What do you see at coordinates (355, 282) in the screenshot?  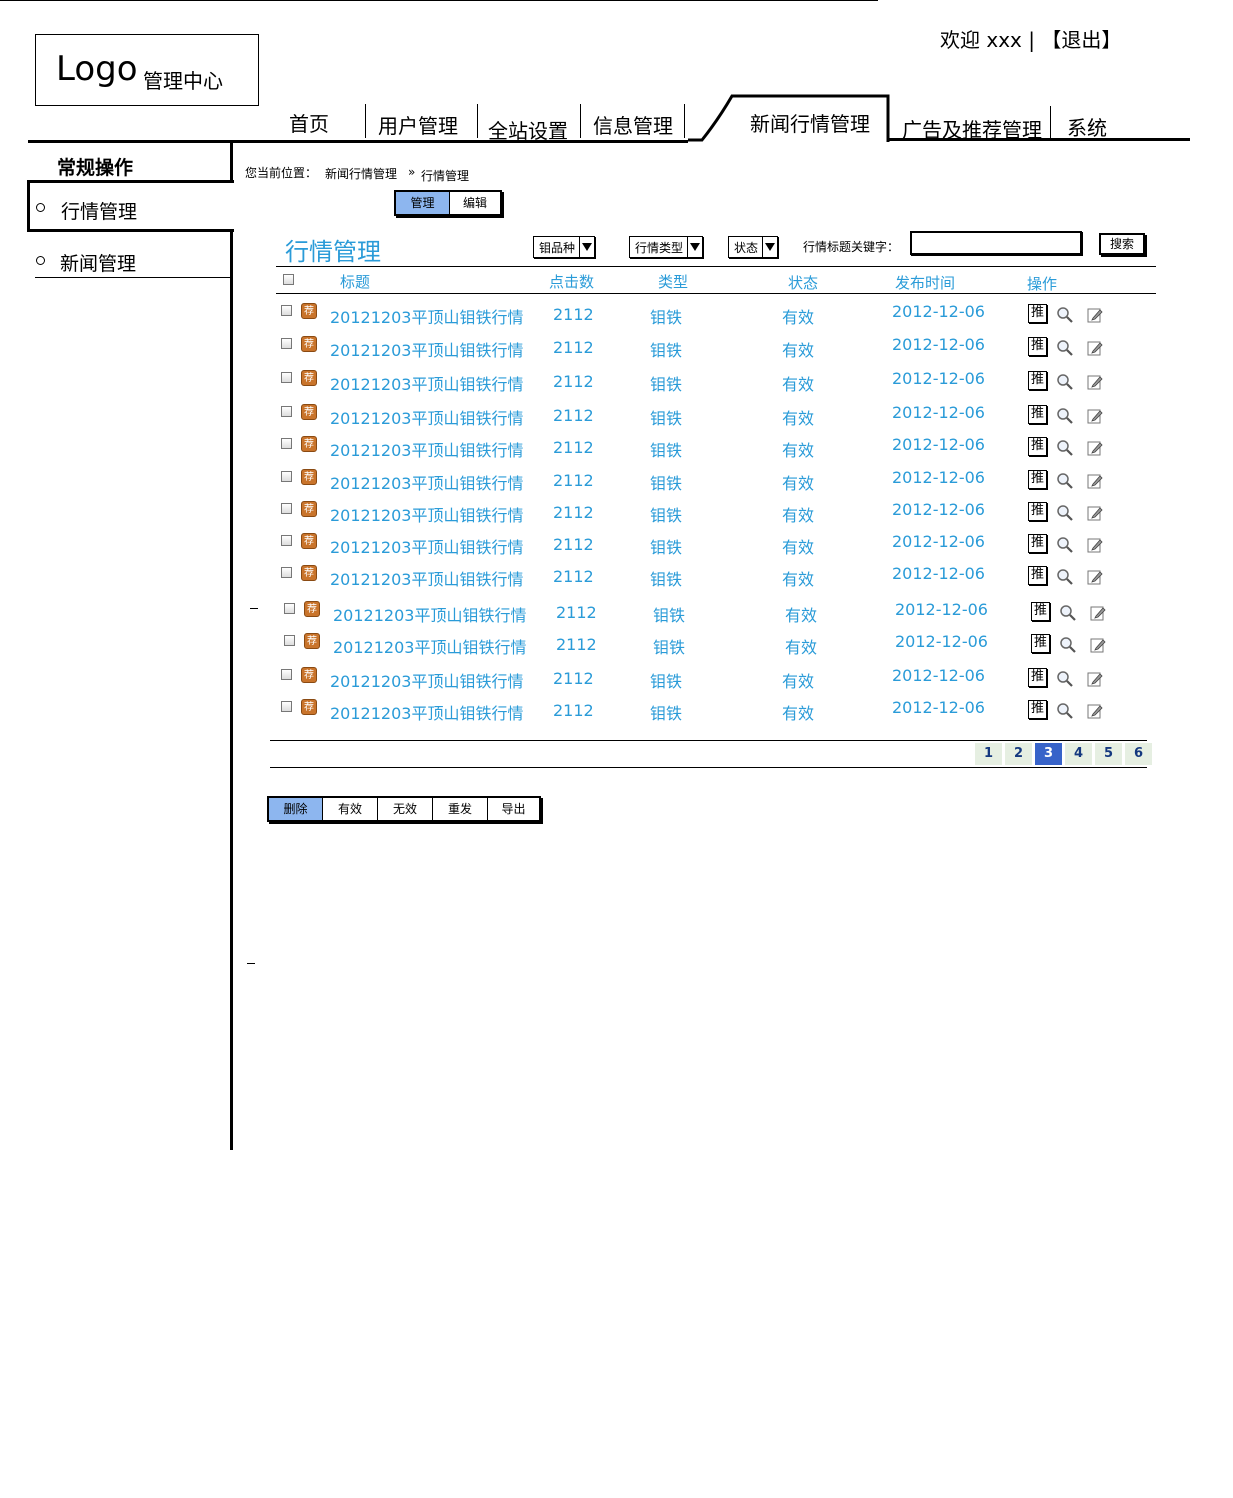 I see `column-header-title: 标题` at bounding box center [355, 282].